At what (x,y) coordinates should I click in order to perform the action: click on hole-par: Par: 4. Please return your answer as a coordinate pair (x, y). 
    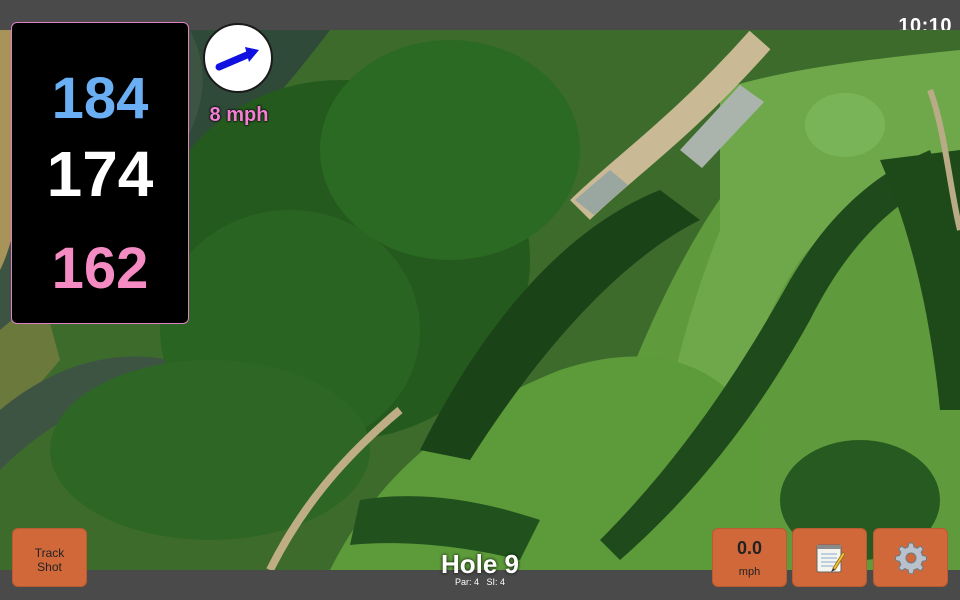
    Looking at the image, I should click on (466, 582).